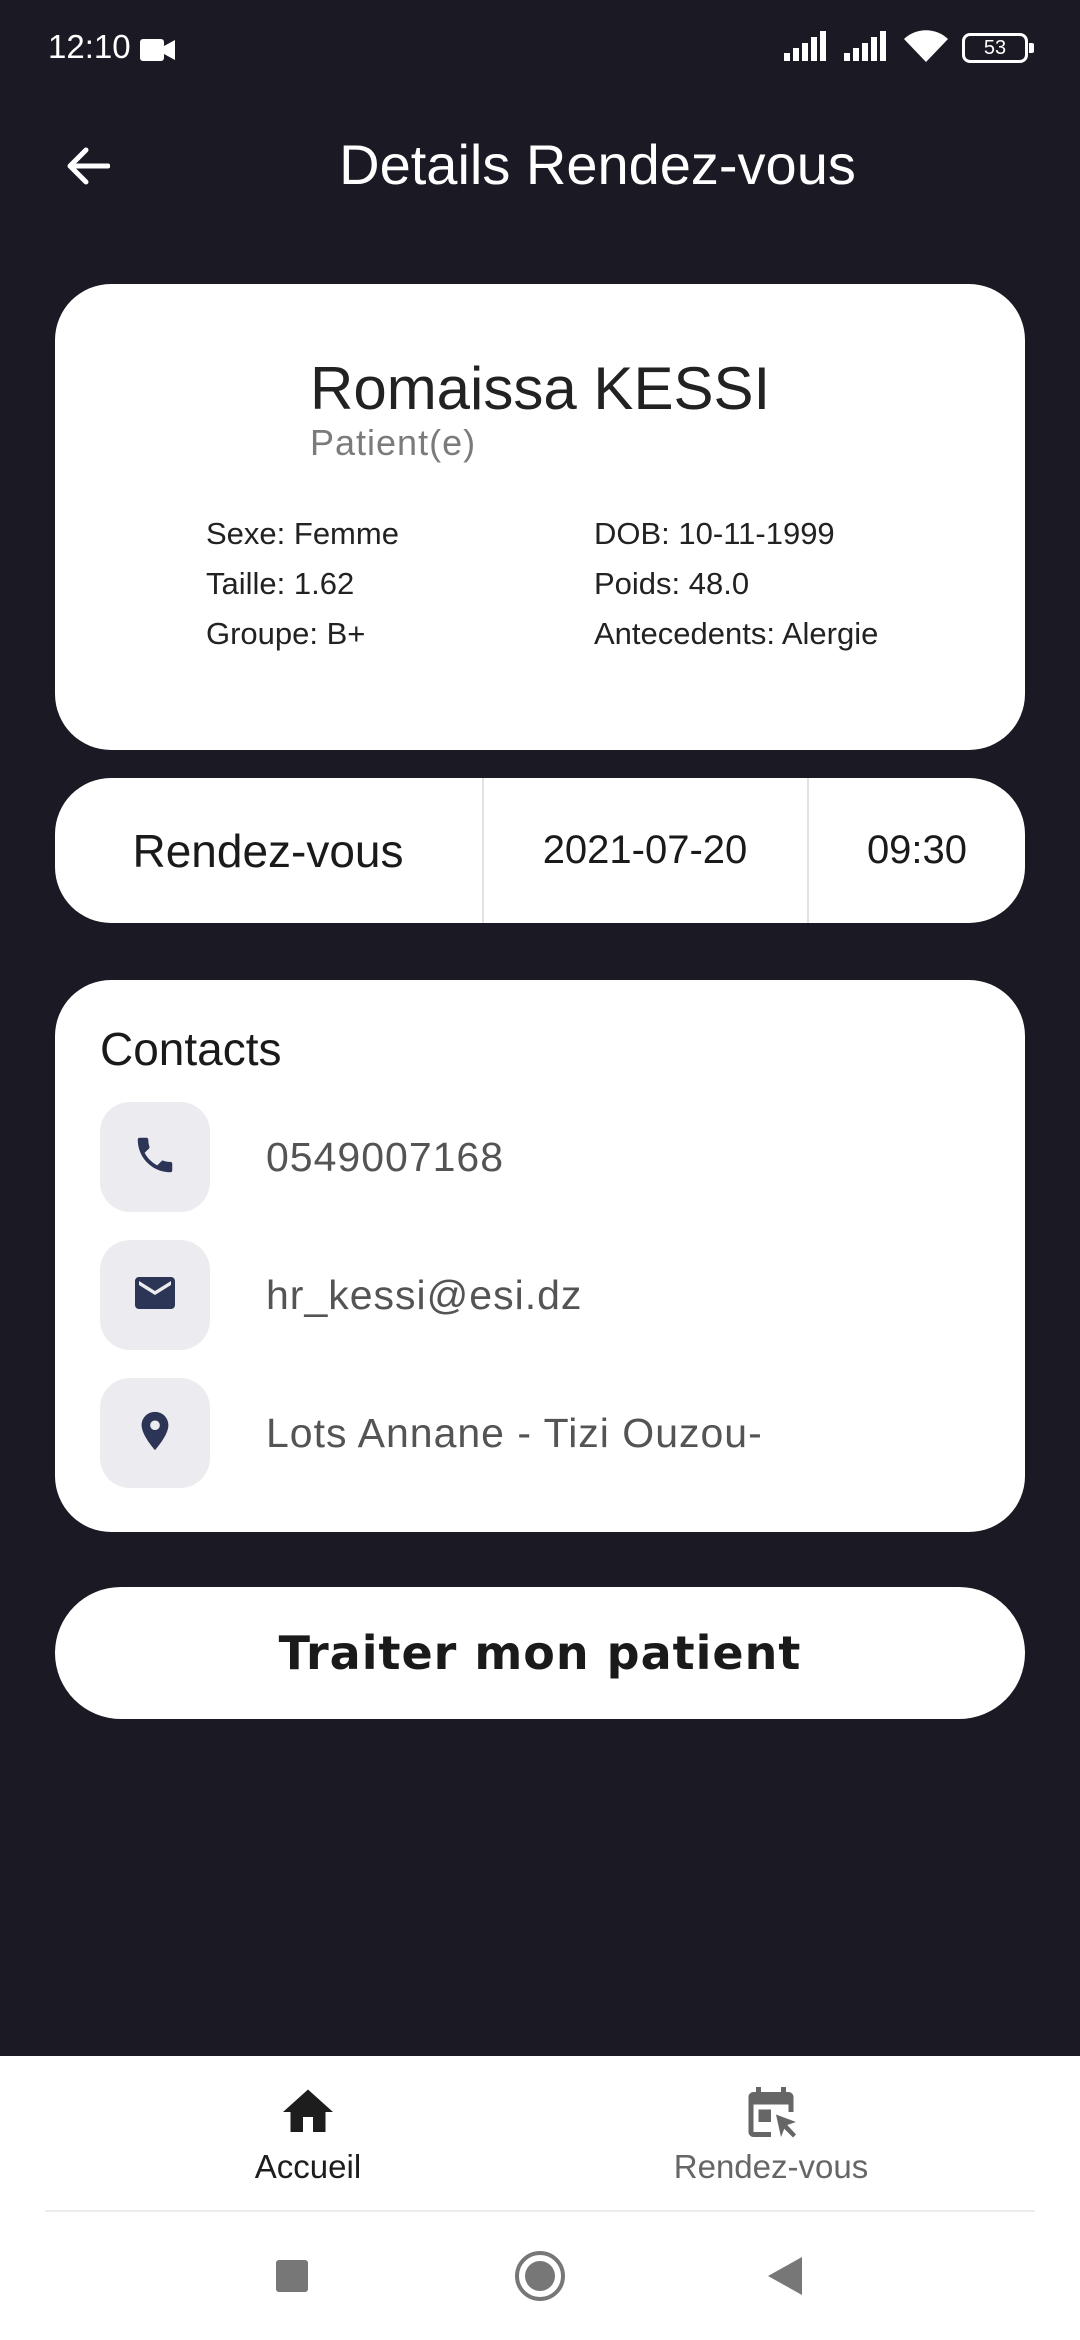  I want to click on contact-phone-row: 0549007168, so click(540, 1157).